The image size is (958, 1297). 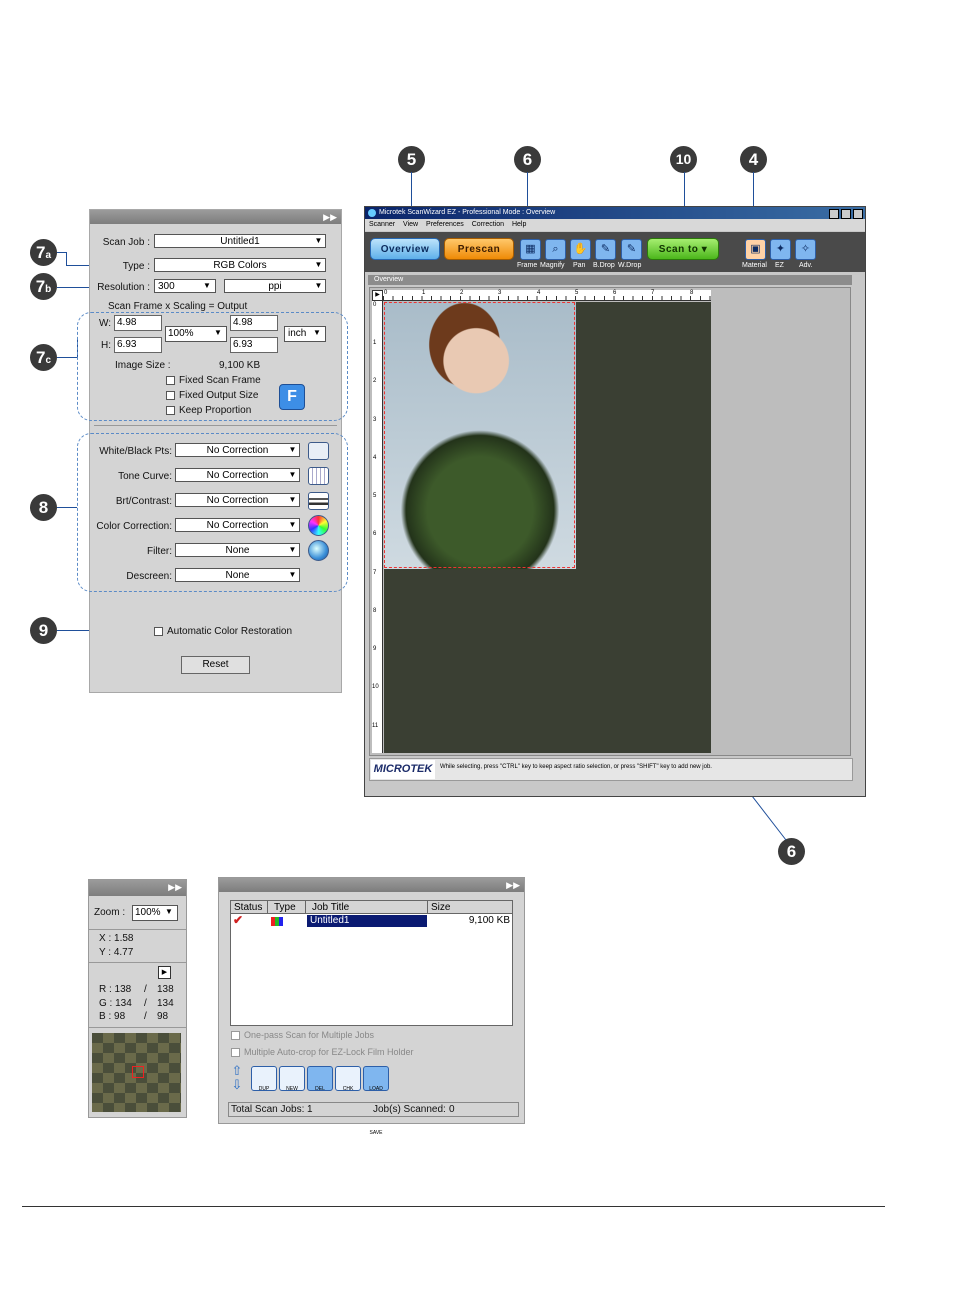 I want to click on ruler-x-7: 7, so click(x=653, y=293).